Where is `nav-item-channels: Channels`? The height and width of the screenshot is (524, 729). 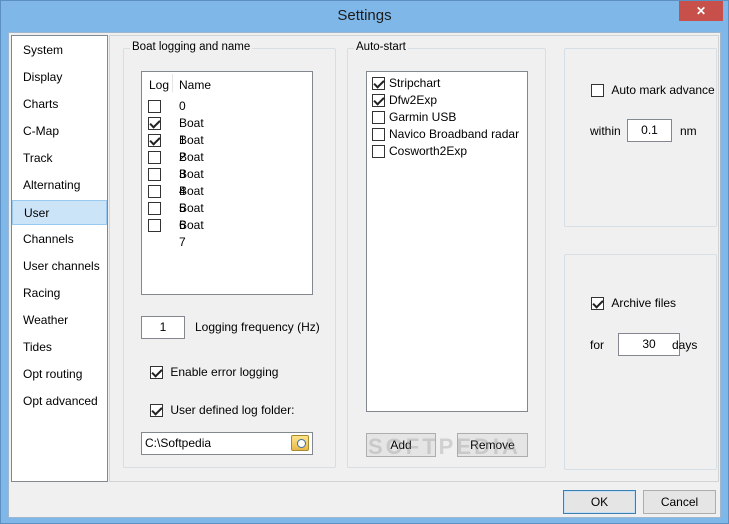 nav-item-channels: Channels is located at coordinates (59, 239).